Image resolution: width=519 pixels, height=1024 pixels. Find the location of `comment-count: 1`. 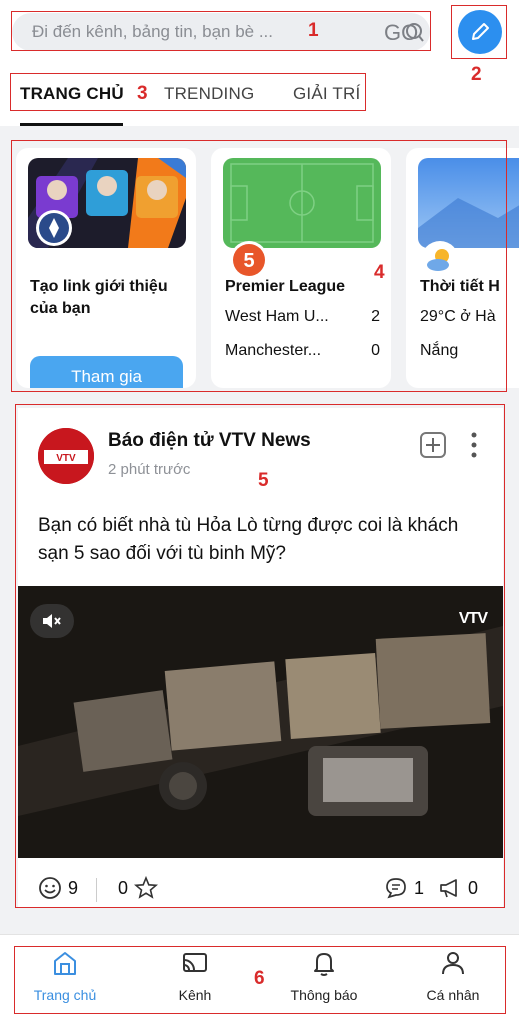

comment-count: 1 is located at coordinates (419, 887).